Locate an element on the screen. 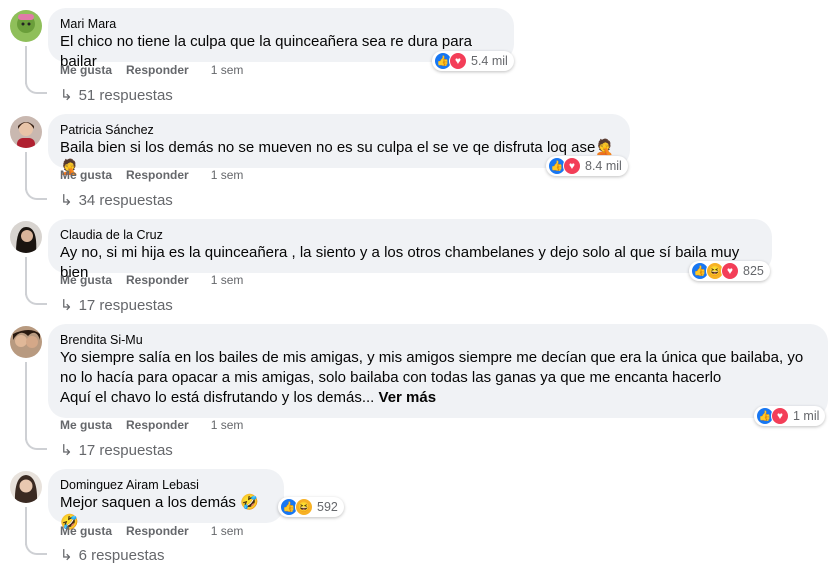 The image size is (834, 567). comment-author: Patricia Sánchez is located at coordinates (339, 130).